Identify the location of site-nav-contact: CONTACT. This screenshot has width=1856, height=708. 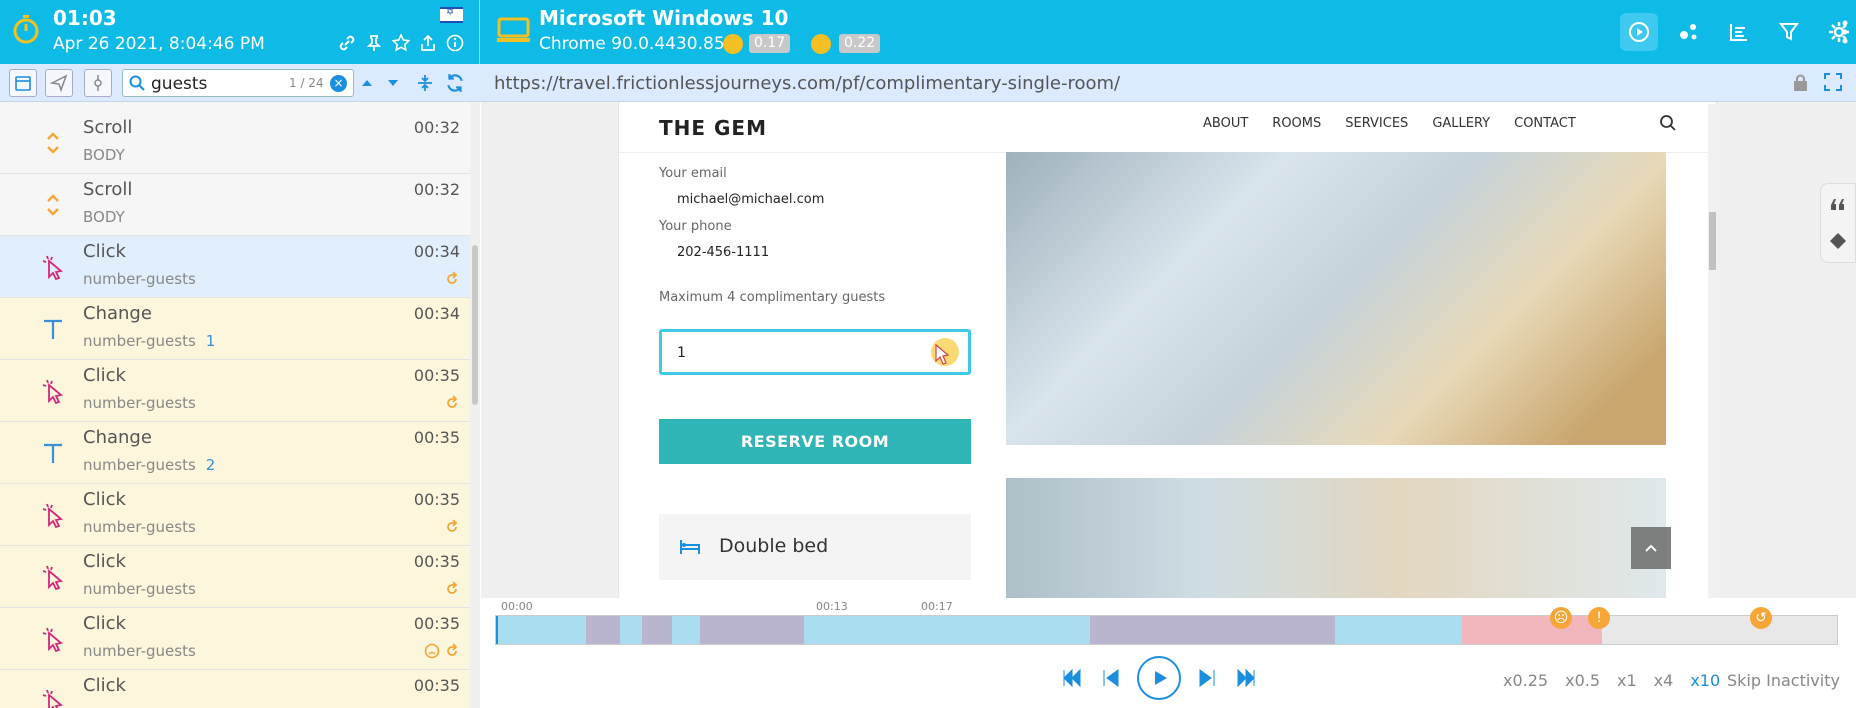
(1545, 123).